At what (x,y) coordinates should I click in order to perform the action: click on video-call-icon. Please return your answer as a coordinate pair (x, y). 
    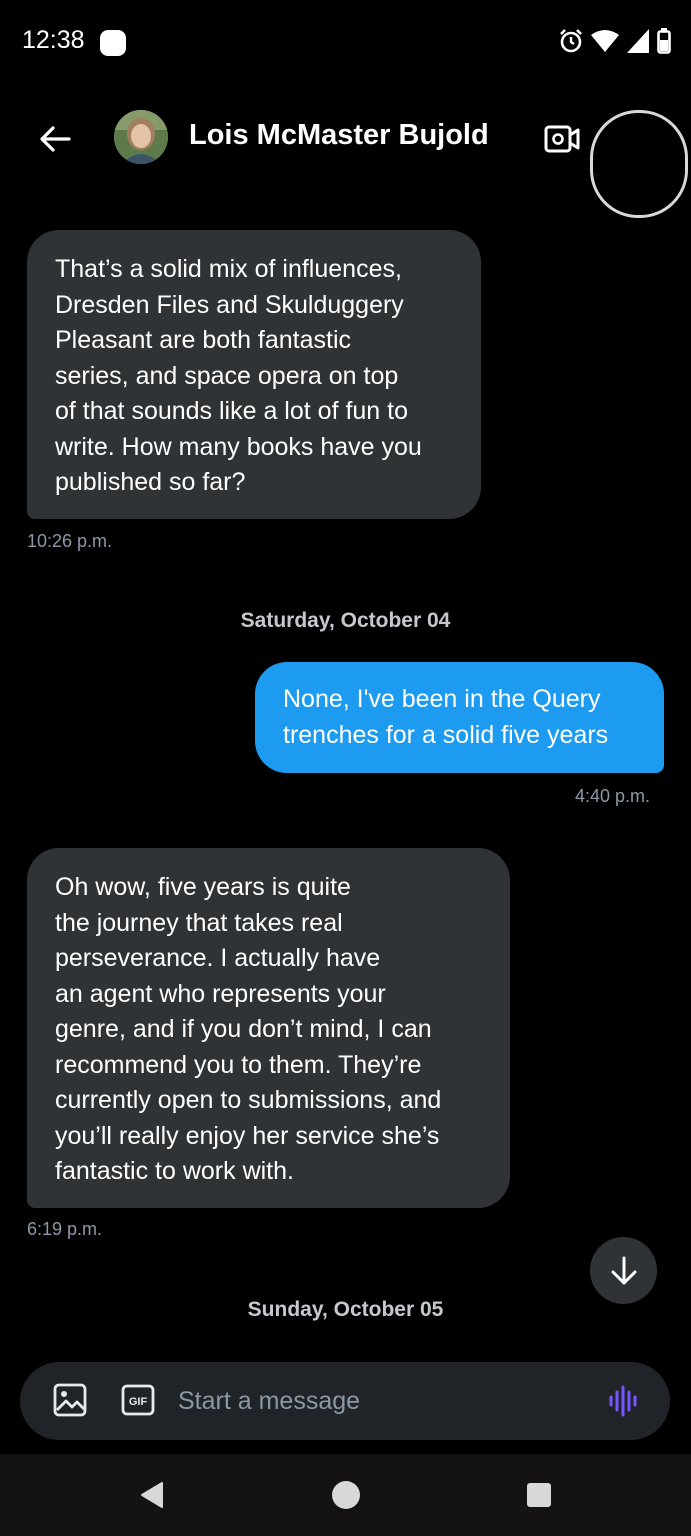
    Looking at the image, I should click on (562, 139).